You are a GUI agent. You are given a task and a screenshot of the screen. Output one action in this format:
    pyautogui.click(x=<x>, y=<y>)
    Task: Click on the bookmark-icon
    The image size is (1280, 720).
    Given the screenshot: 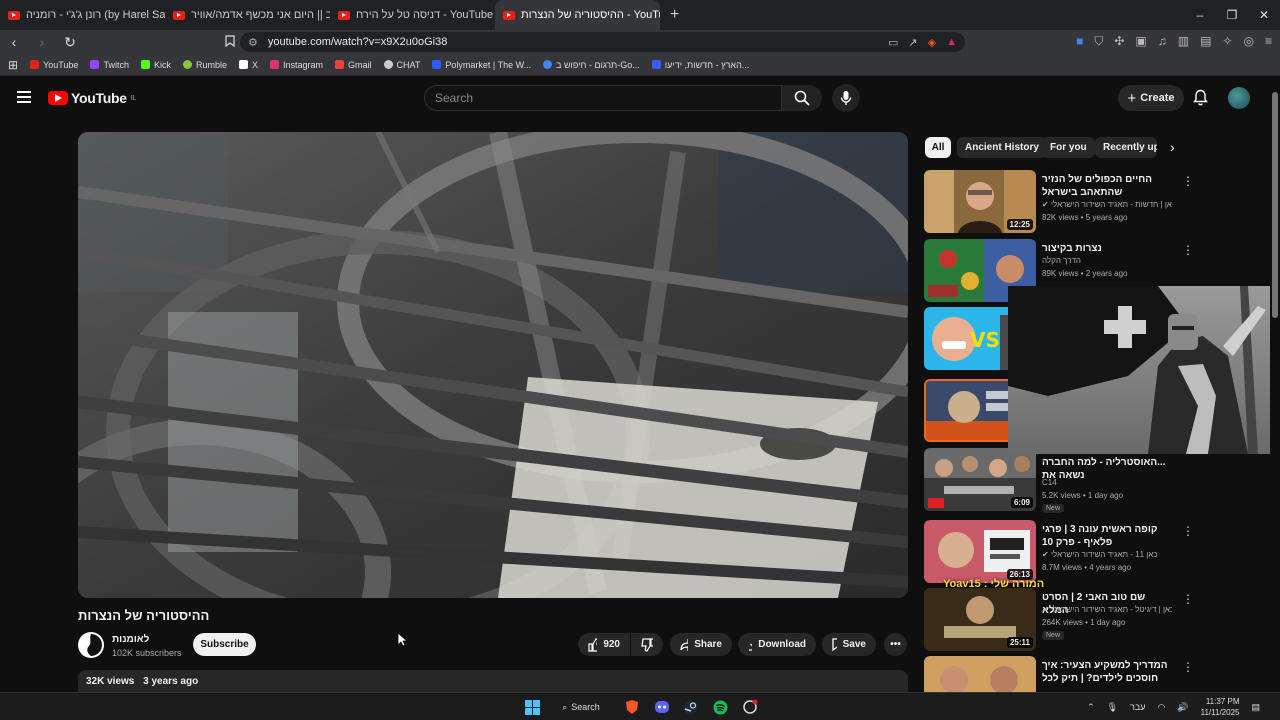 What is the action you would take?
    pyautogui.click(x=230, y=42)
    